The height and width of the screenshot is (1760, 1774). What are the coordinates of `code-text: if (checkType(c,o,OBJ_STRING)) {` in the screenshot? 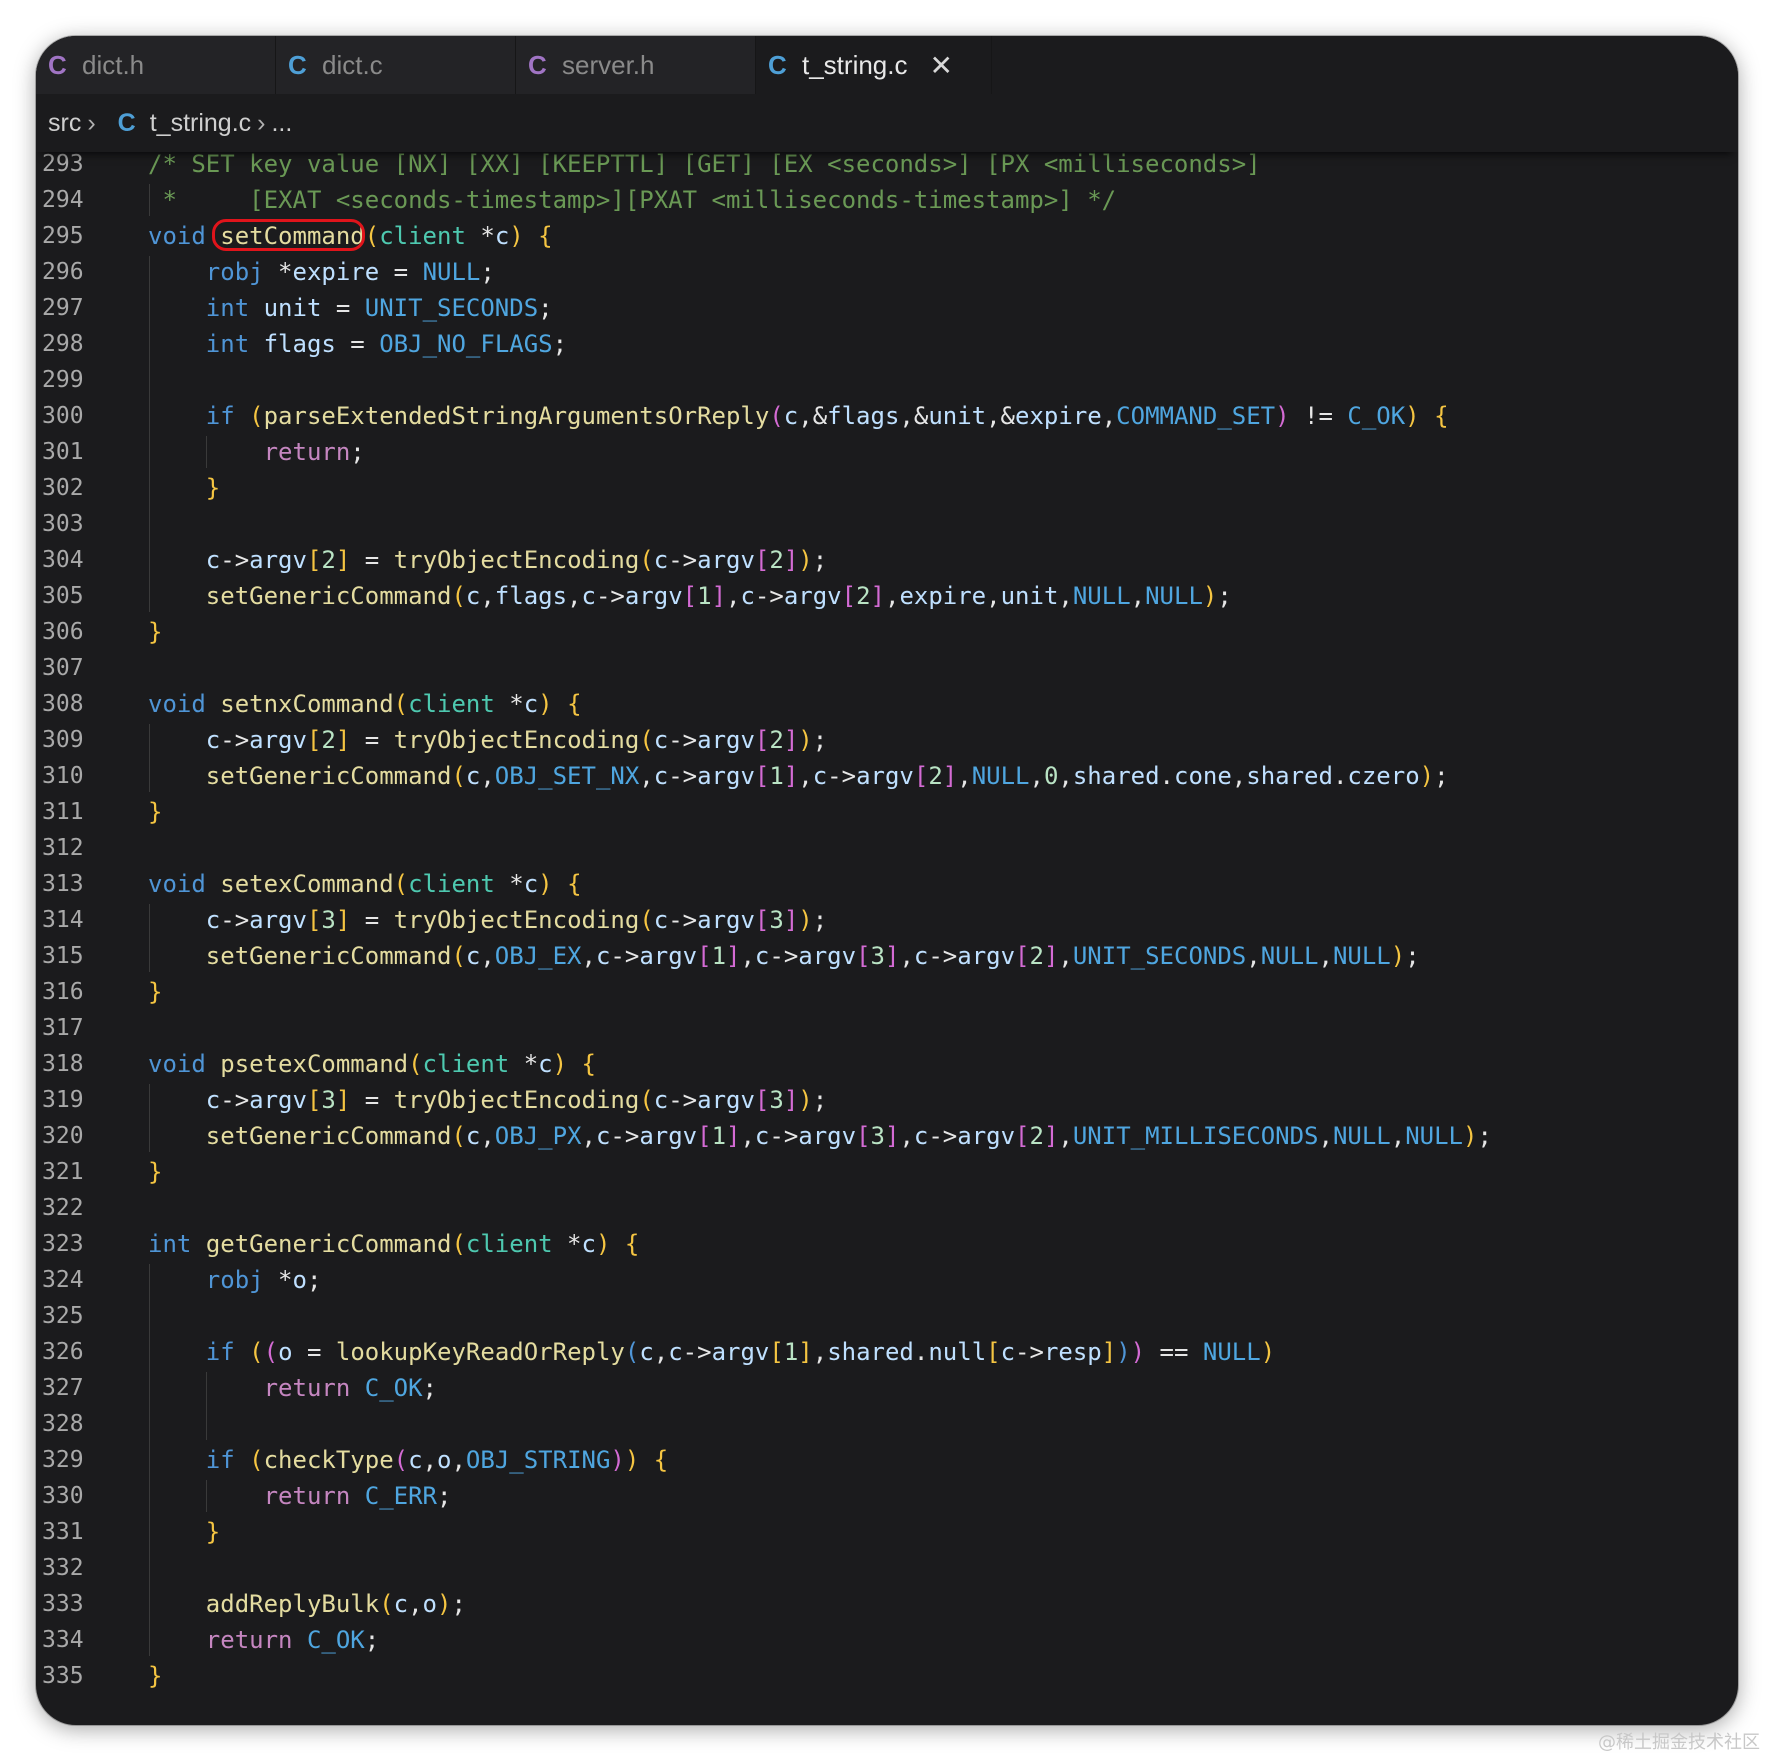 It's located at (437, 1460).